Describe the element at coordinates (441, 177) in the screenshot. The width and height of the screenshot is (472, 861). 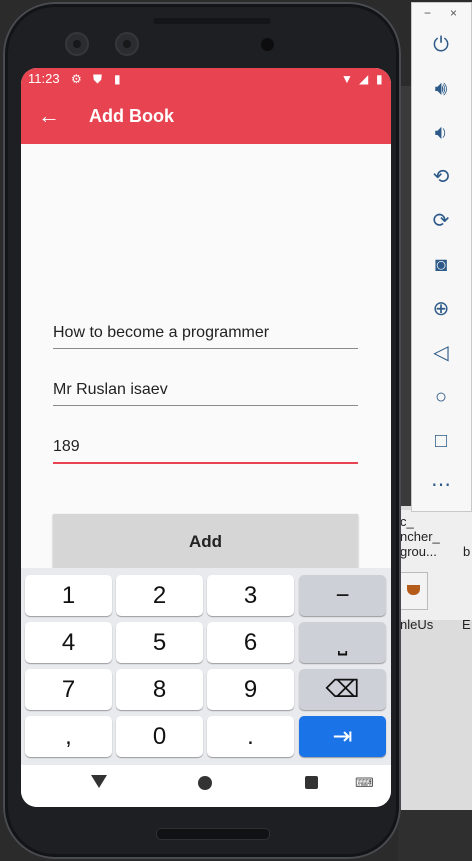
I see `rotate-left-icon: ⟲` at that location.